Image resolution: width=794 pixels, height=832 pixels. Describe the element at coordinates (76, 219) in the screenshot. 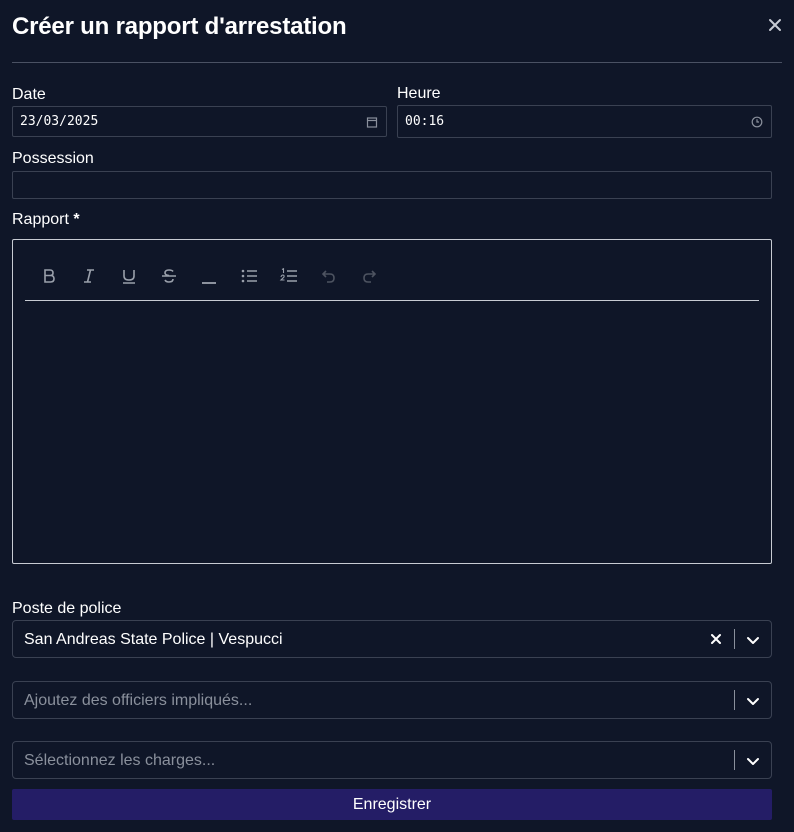

I see `required-marker: *` at that location.